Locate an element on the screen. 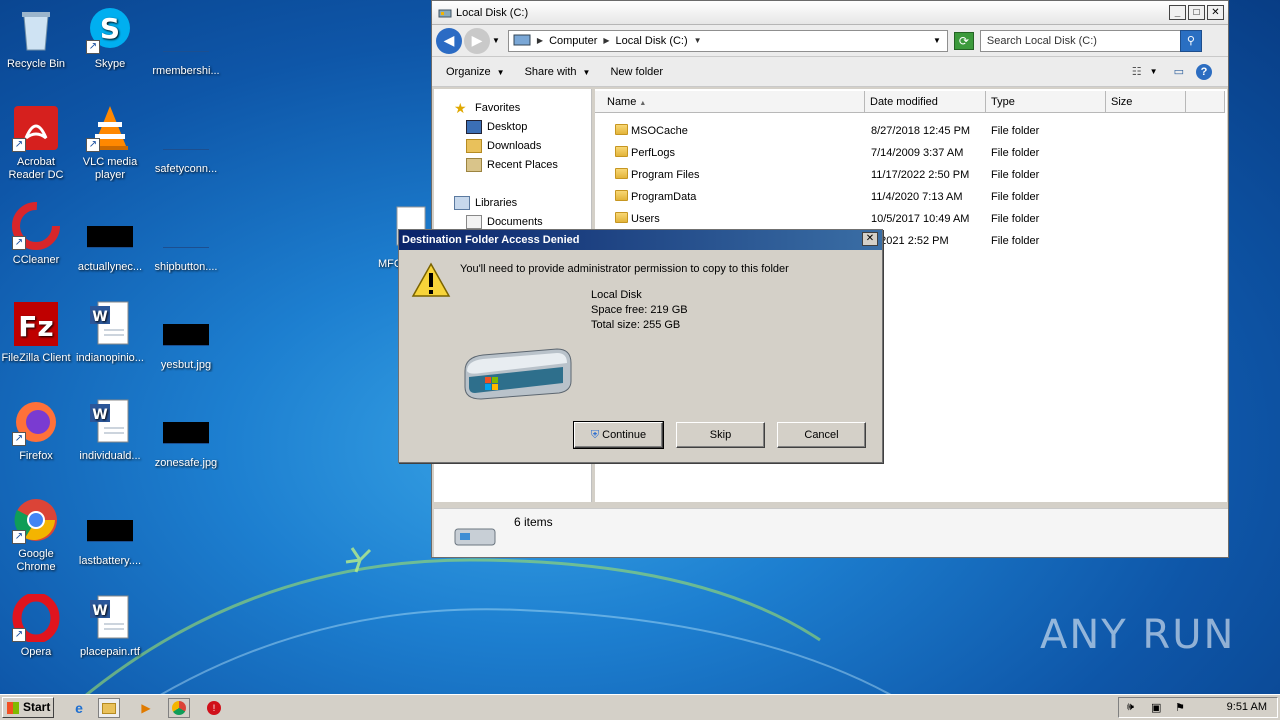 This screenshot has height=720, width=1280. share-with-label: Share with is located at coordinates (550, 71).